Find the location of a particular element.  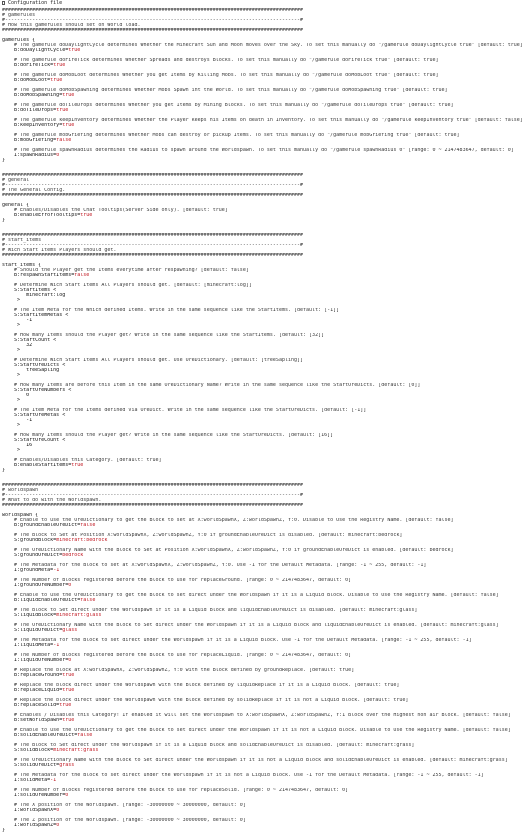

config-key: I:solidOreNumber= is located at coordinates (34, 795).